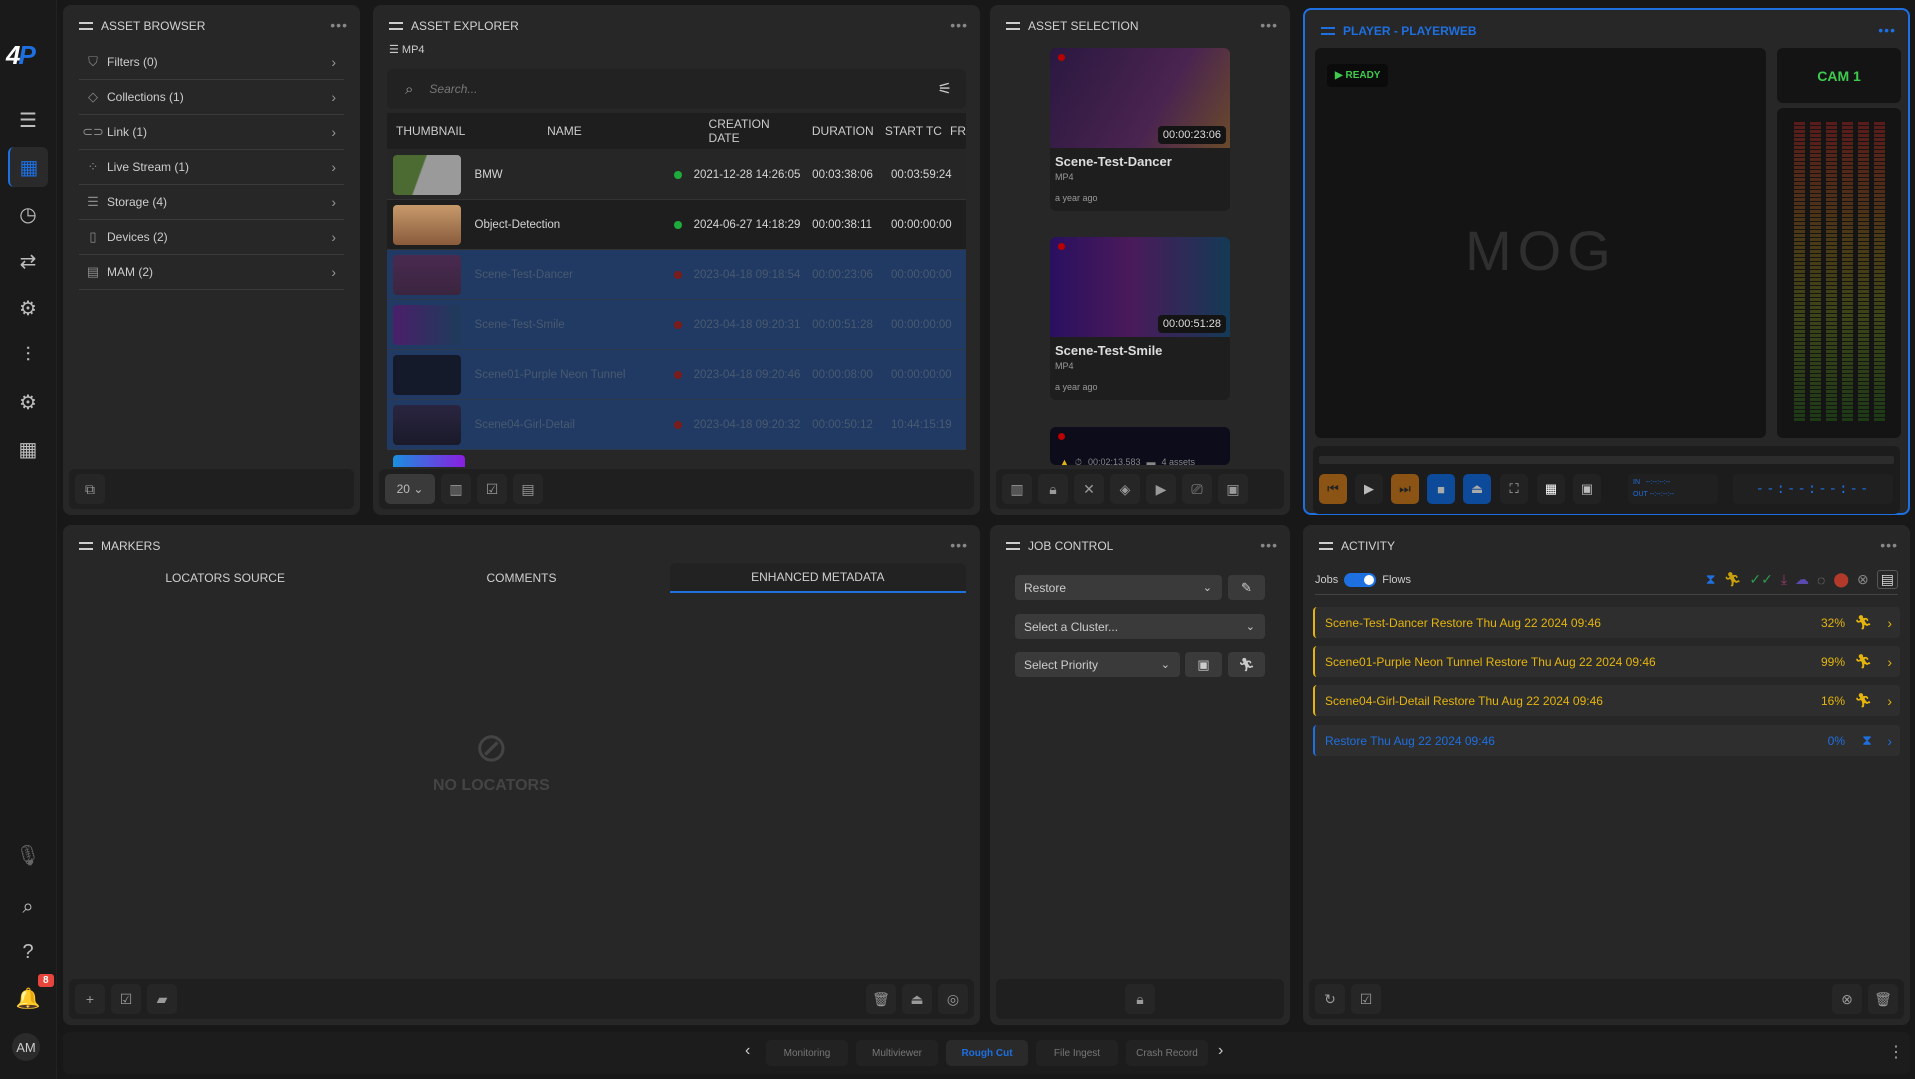 Image resolution: width=1915 pixels, height=1079 pixels. I want to click on tab-locators-source: LOCATORS SOURCE, so click(225, 578).